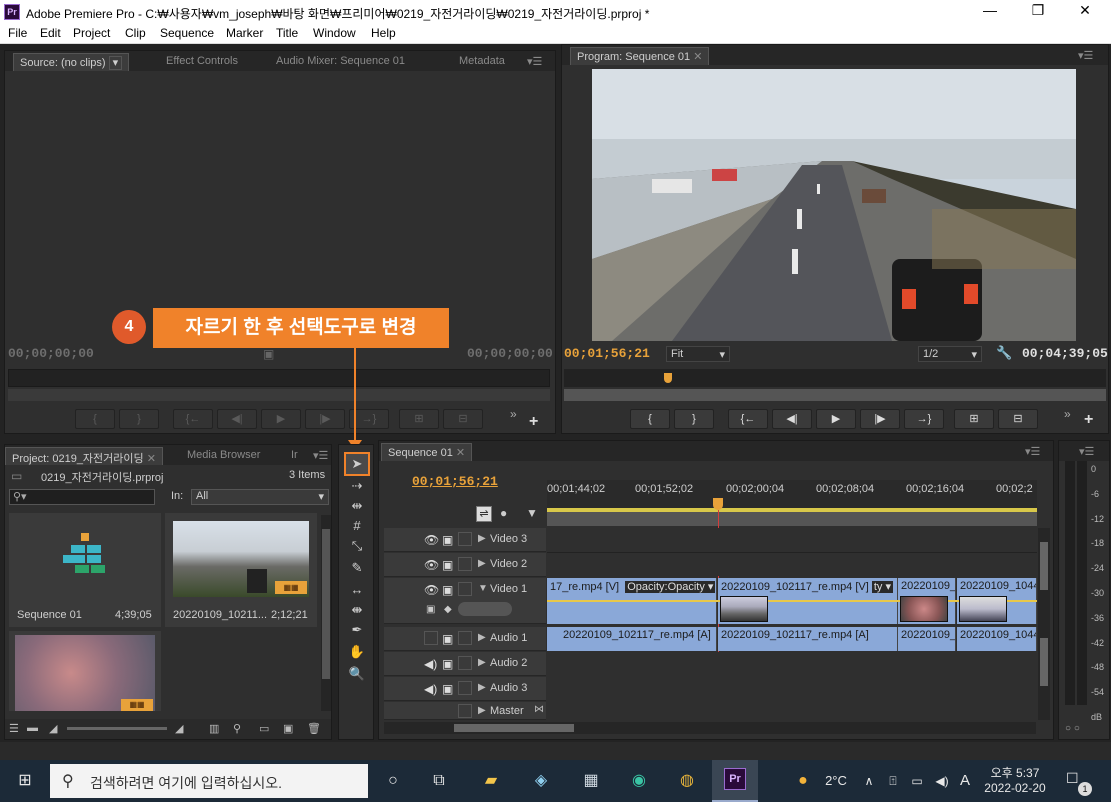 The image size is (1111, 802). Describe the element at coordinates (439, 781) in the screenshot. I see `task-view-icon: ⧉` at that location.